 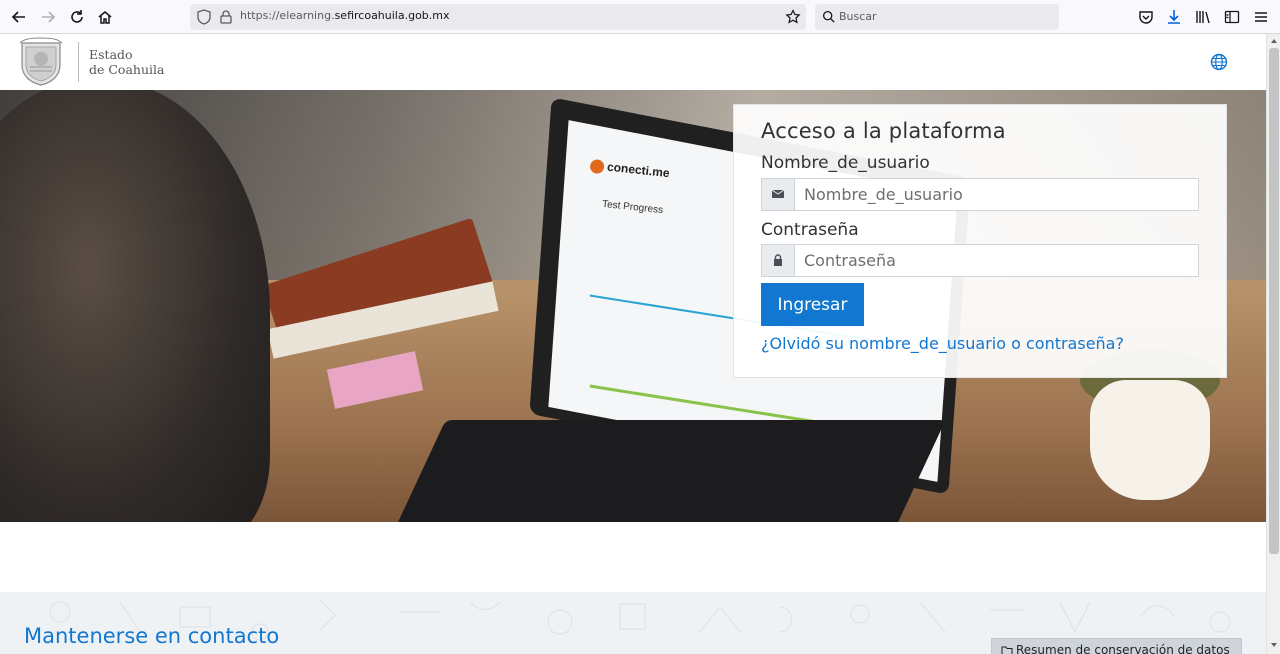 I want to click on folder-icon, so click(x=1007, y=650).